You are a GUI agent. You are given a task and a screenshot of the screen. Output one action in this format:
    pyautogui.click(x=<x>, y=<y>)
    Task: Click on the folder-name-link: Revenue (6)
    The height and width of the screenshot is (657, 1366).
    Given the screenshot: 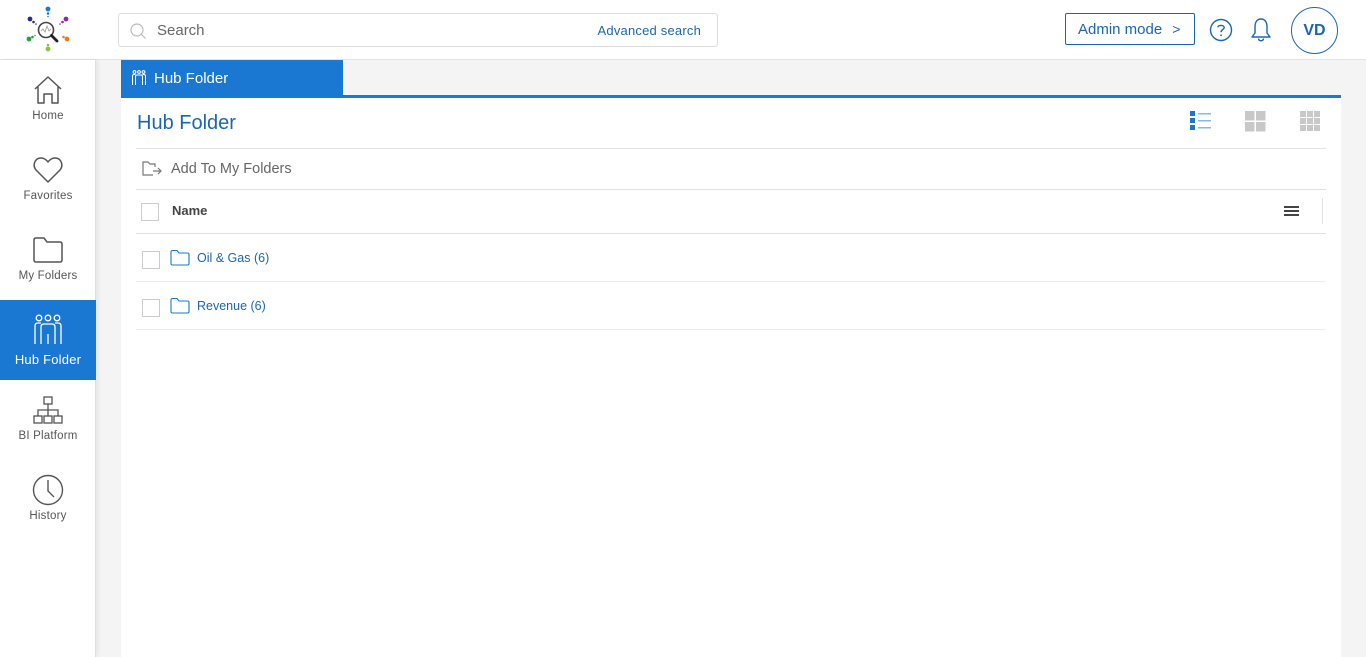 What is the action you would take?
    pyautogui.click(x=231, y=306)
    